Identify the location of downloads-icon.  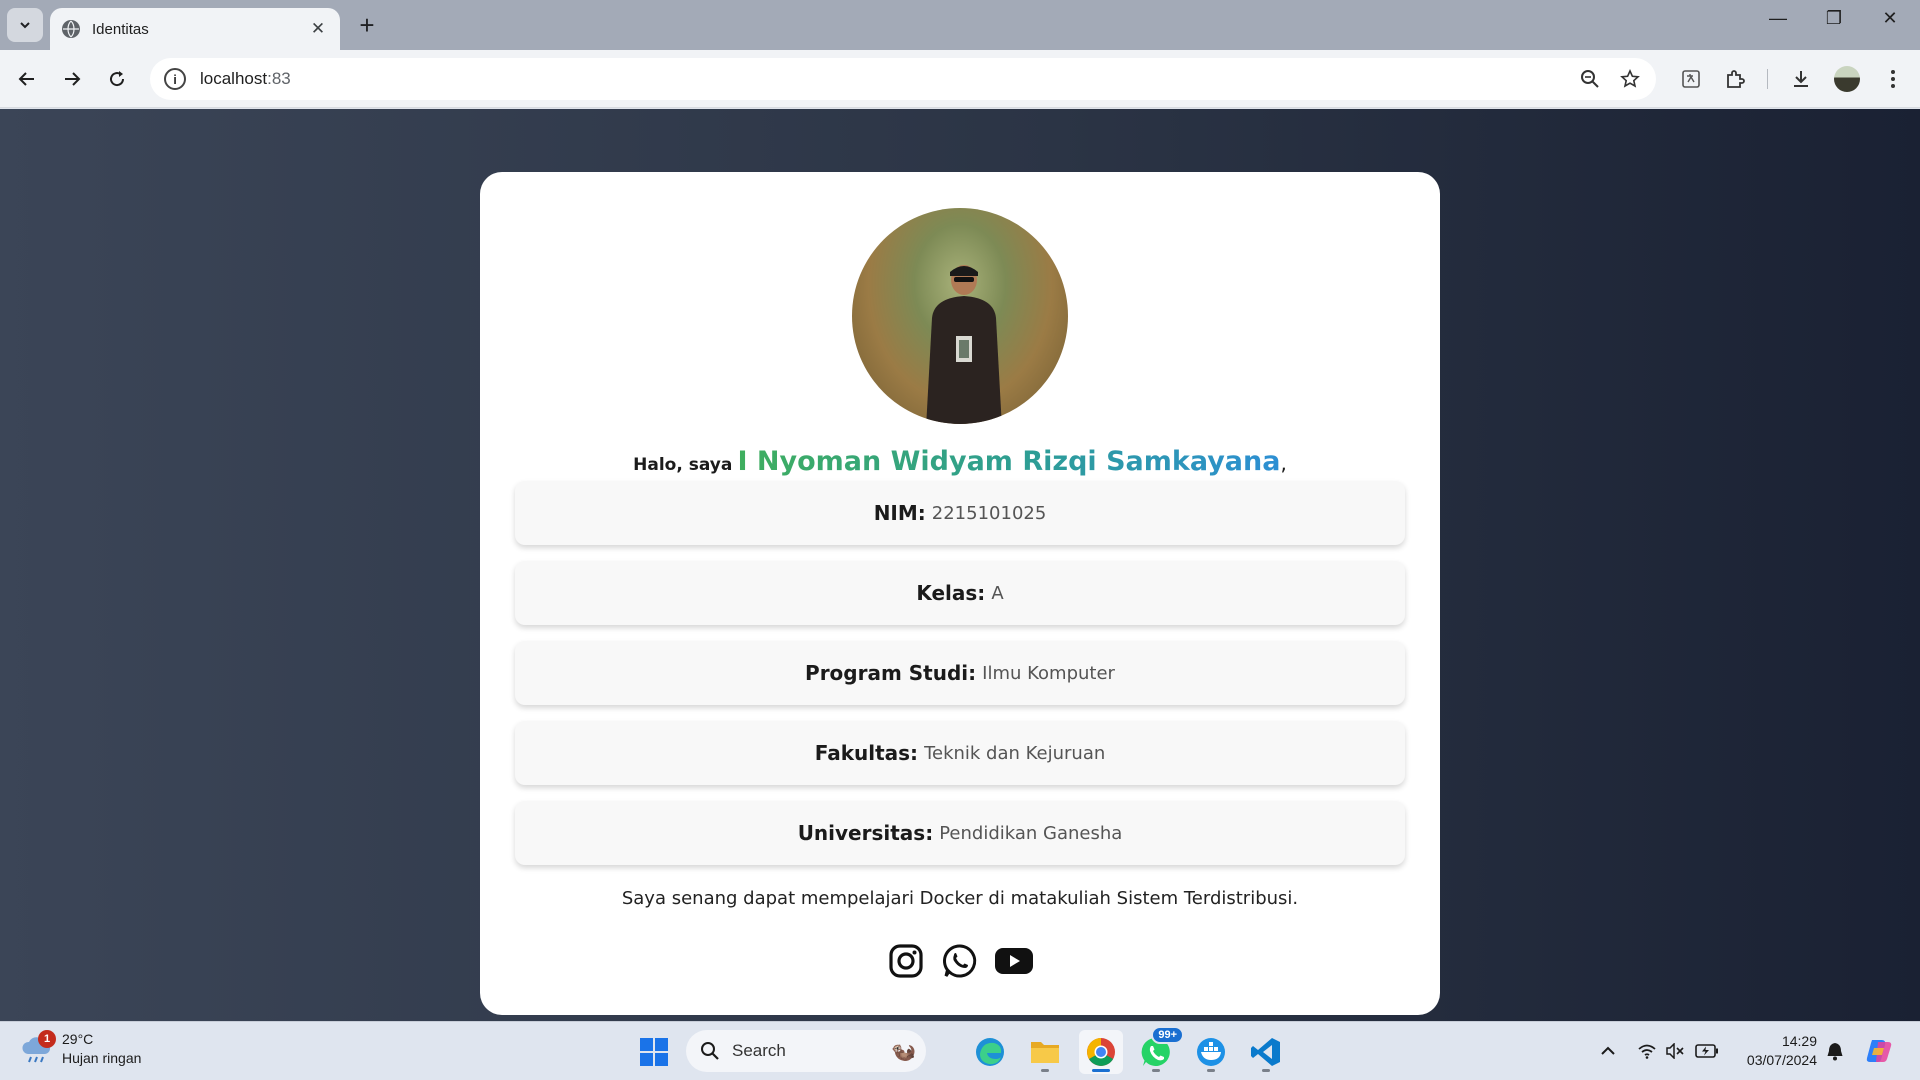
(1801, 79).